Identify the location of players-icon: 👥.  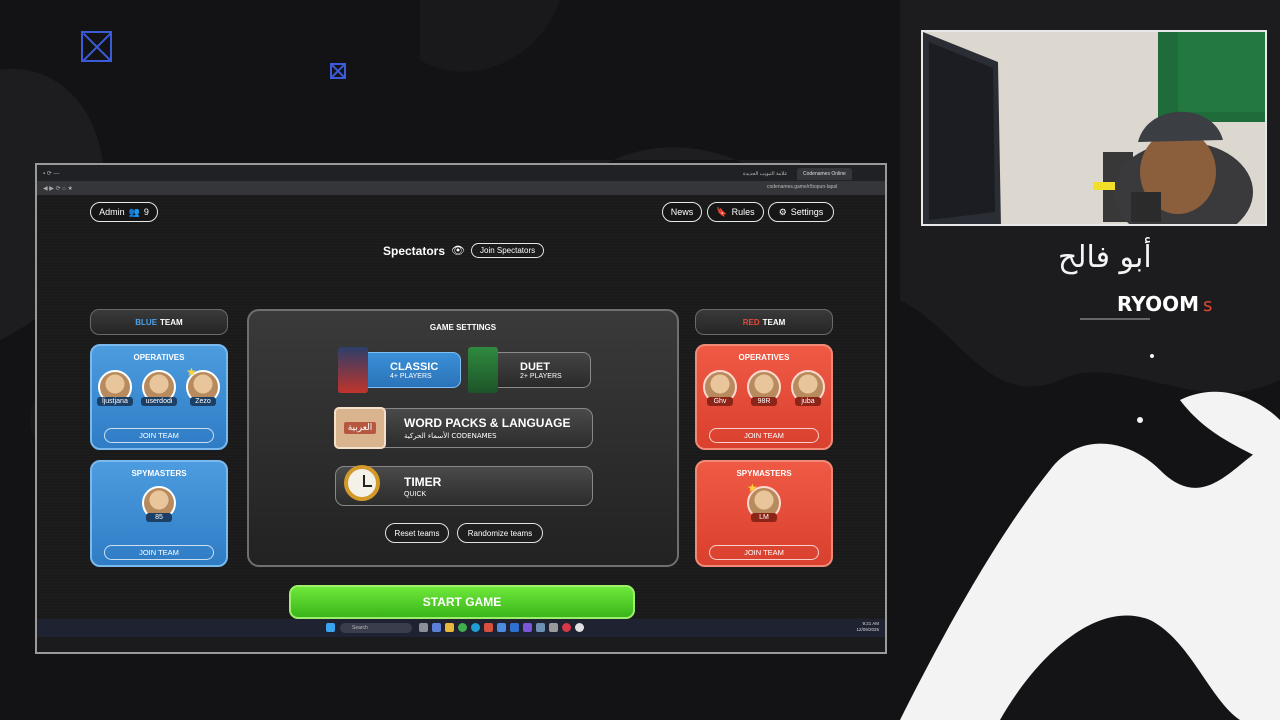
(134, 211).